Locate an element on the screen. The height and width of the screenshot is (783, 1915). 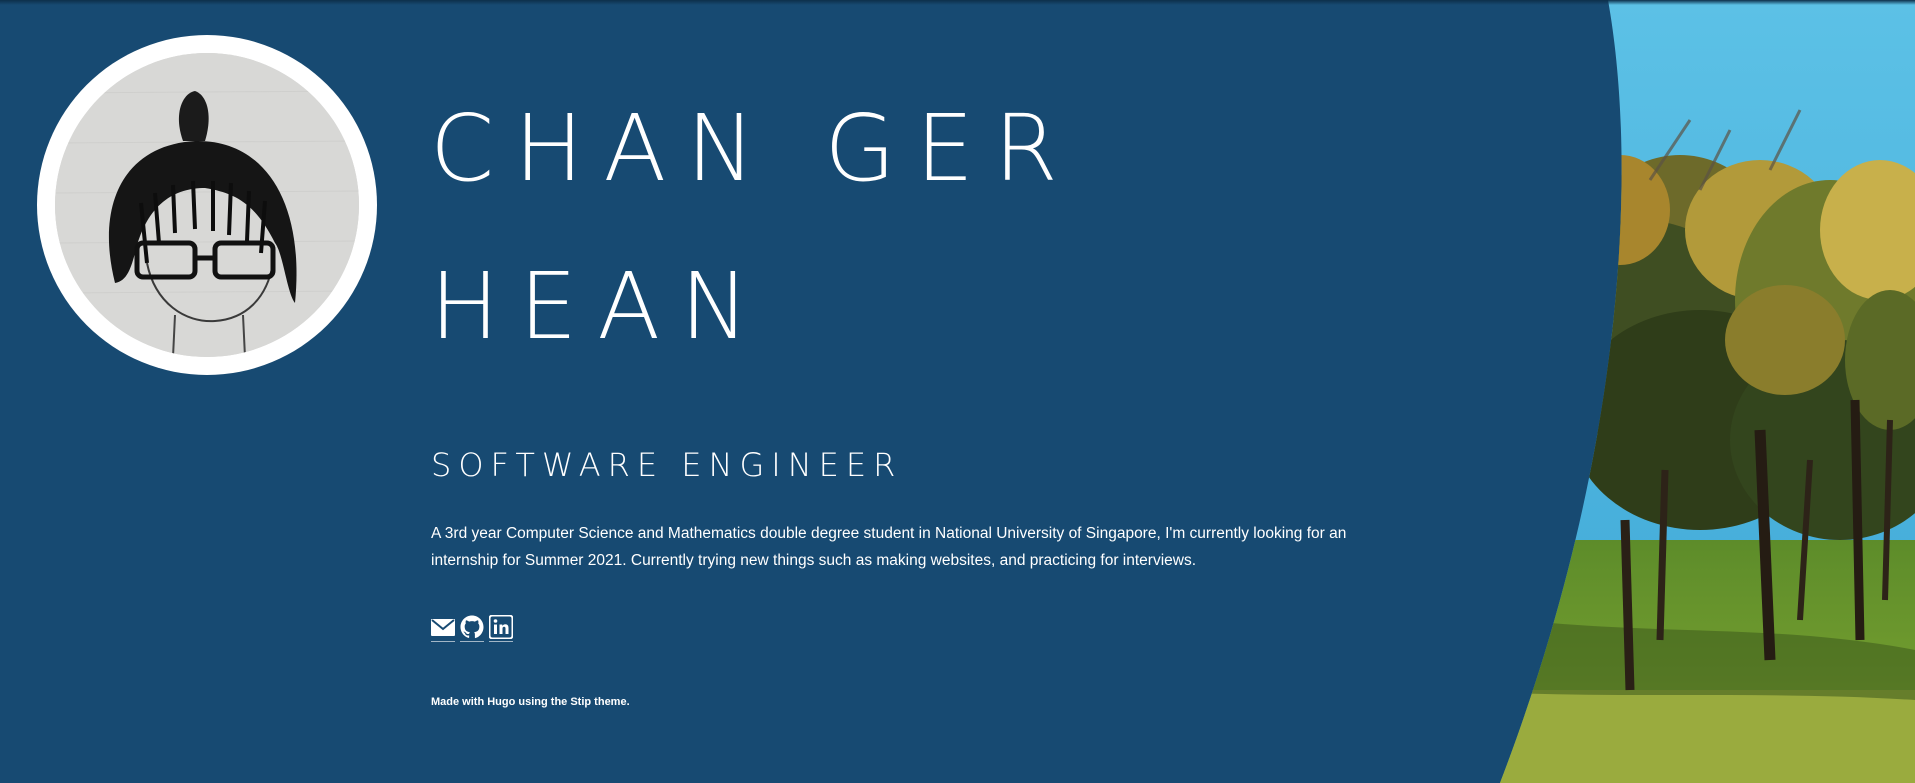
github-icon is located at coordinates (472, 627).